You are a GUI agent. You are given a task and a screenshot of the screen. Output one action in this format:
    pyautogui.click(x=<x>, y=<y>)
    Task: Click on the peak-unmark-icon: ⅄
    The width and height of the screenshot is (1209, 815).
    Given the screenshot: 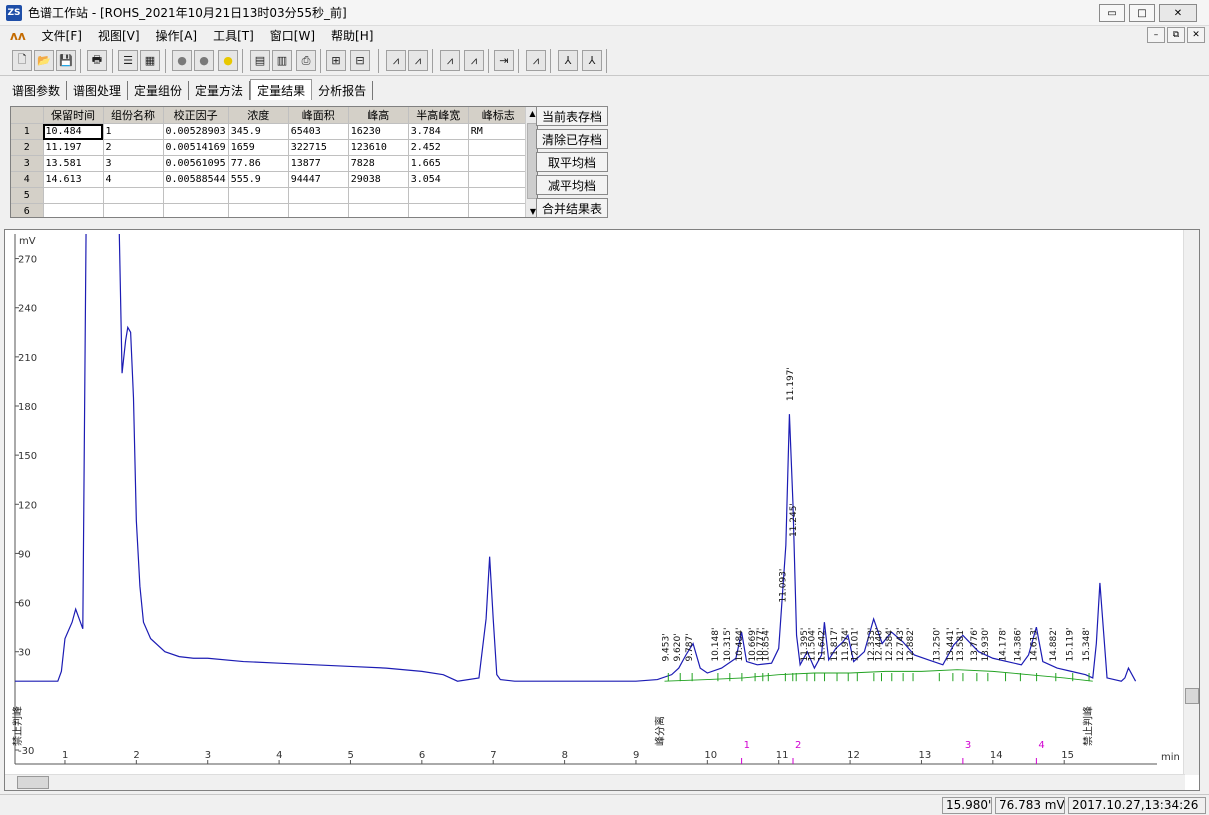 What is the action you would take?
    pyautogui.click(x=592, y=60)
    